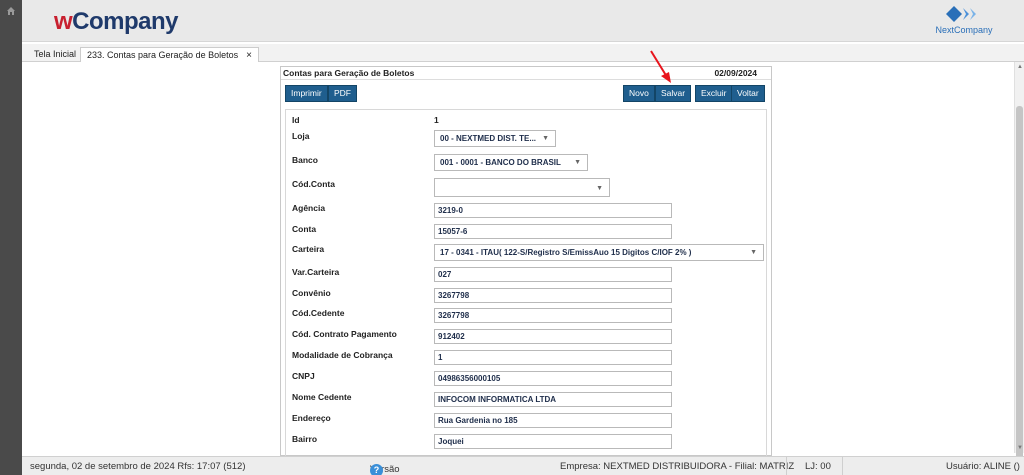 The width and height of the screenshot is (1024, 475). What do you see at coordinates (553, 420) in the screenshot?
I see `endereco-input: Rua Gardenia no 185` at bounding box center [553, 420].